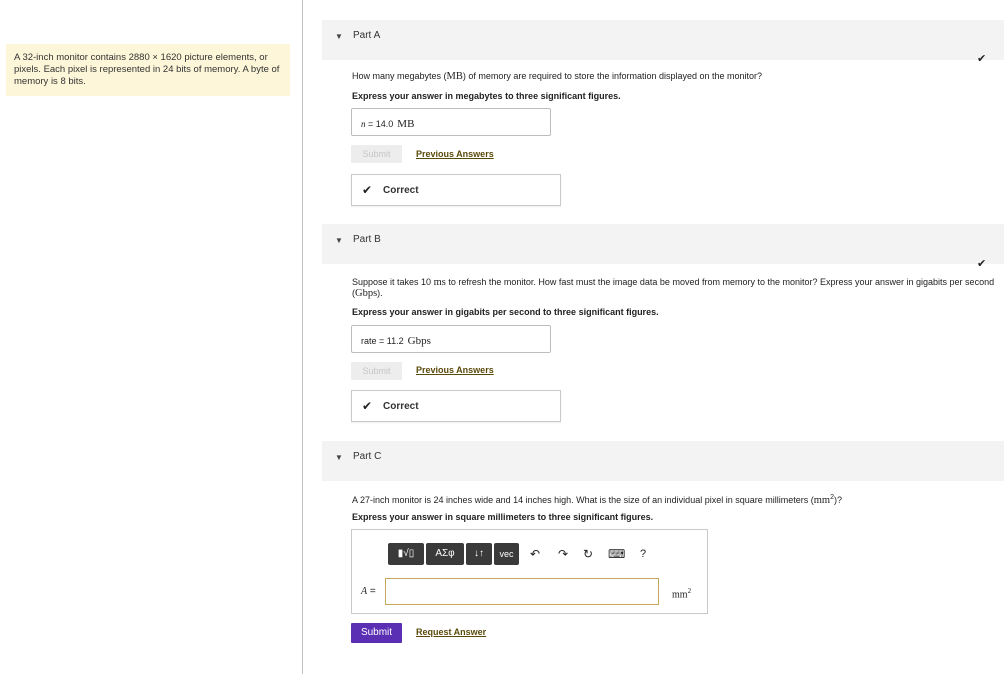 The width and height of the screenshot is (1004, 674). What do you see at coordinates (376, 633) in the screenshot?
I see `part-c-submit-button: Submit` at bounding box center [376, 633].